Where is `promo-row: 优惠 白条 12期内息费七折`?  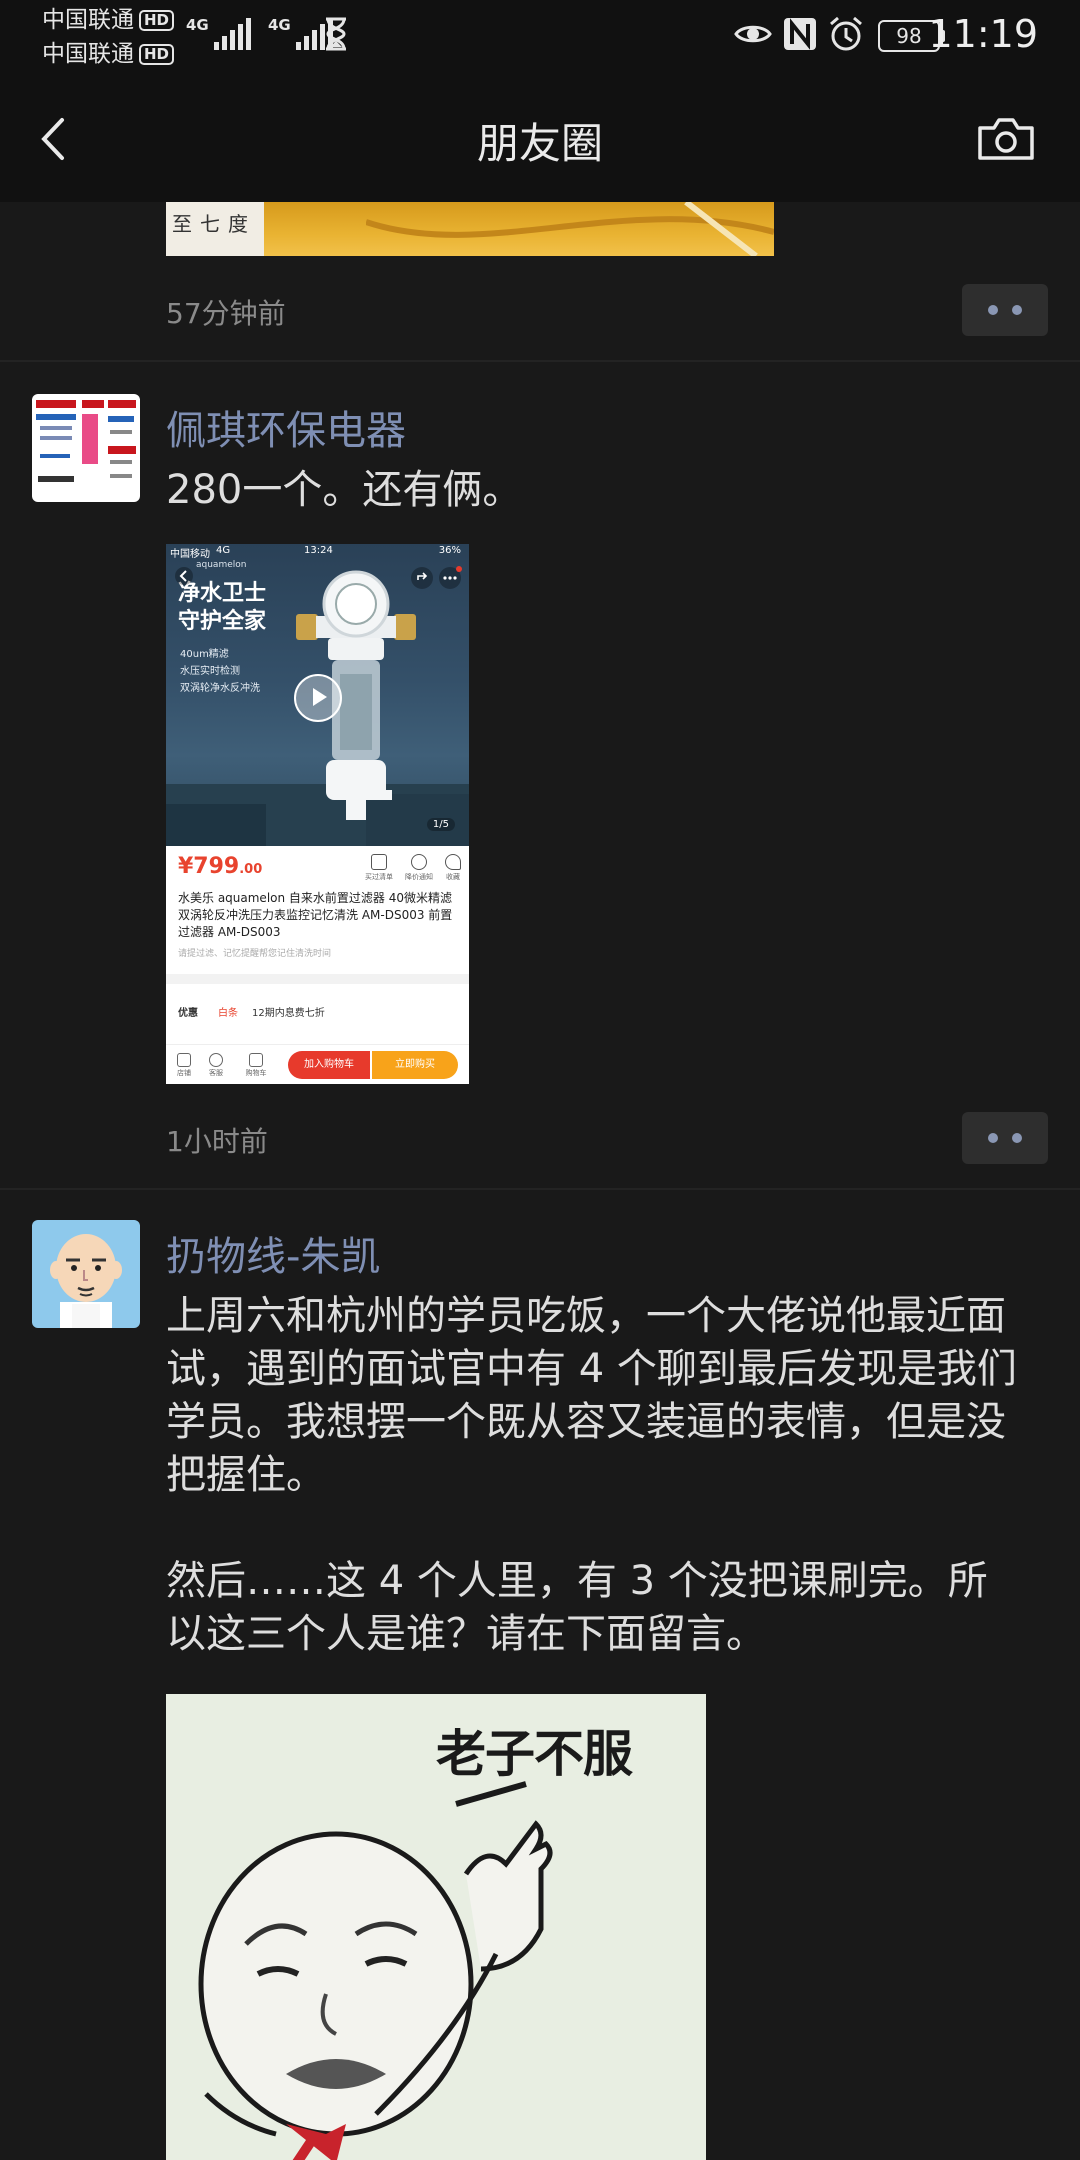 promo-row: 优惠 白条 12期内息费七折 is located at coordinates (251, 1011).